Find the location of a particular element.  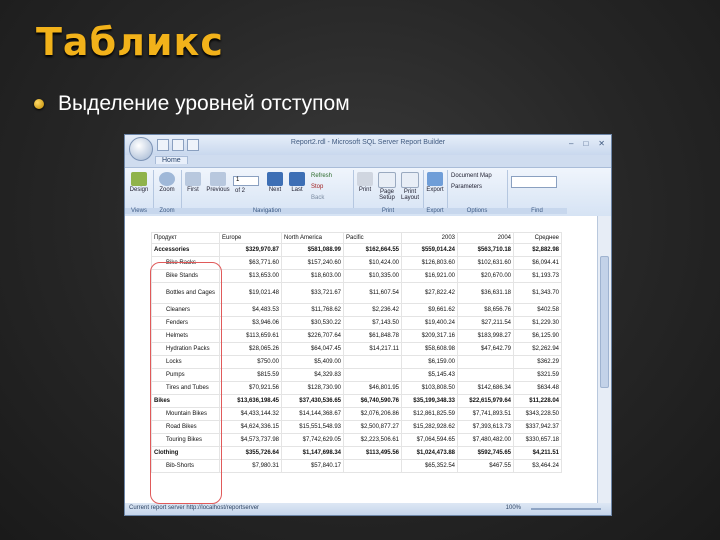

next-label: Next is located at coordinates (275, 190).